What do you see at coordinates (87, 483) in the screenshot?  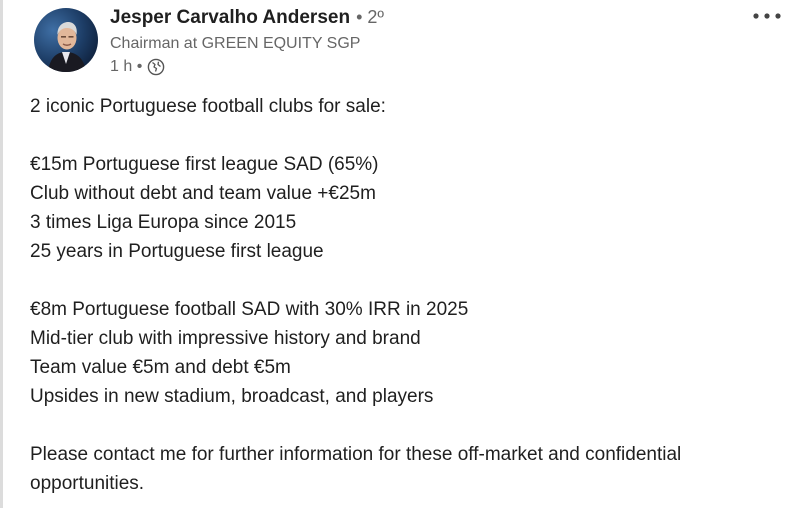 I see `post-line: opportunities.` at bounding box center [87, 483].